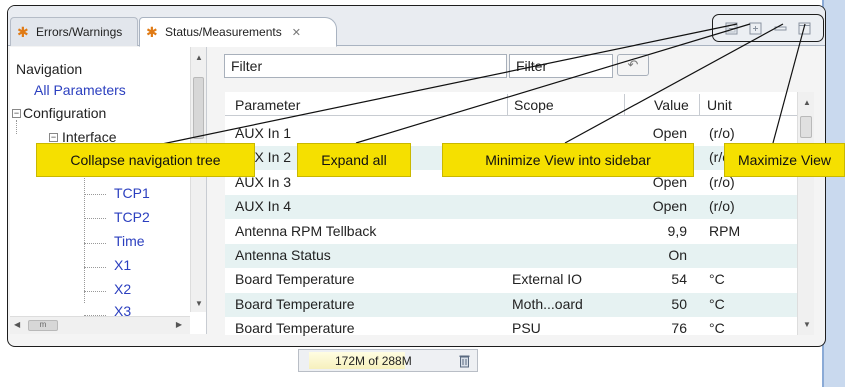 Image resolution: width=845 pixels, height=387 pixels. Describe the element at coordinates (43, 325) in the screenshot. I see `scroll-thumb: m` at that location.